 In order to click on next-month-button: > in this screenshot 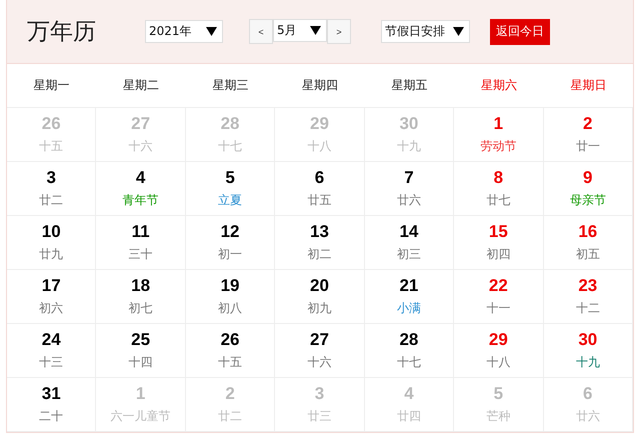, I will do `click(339, 31)`.